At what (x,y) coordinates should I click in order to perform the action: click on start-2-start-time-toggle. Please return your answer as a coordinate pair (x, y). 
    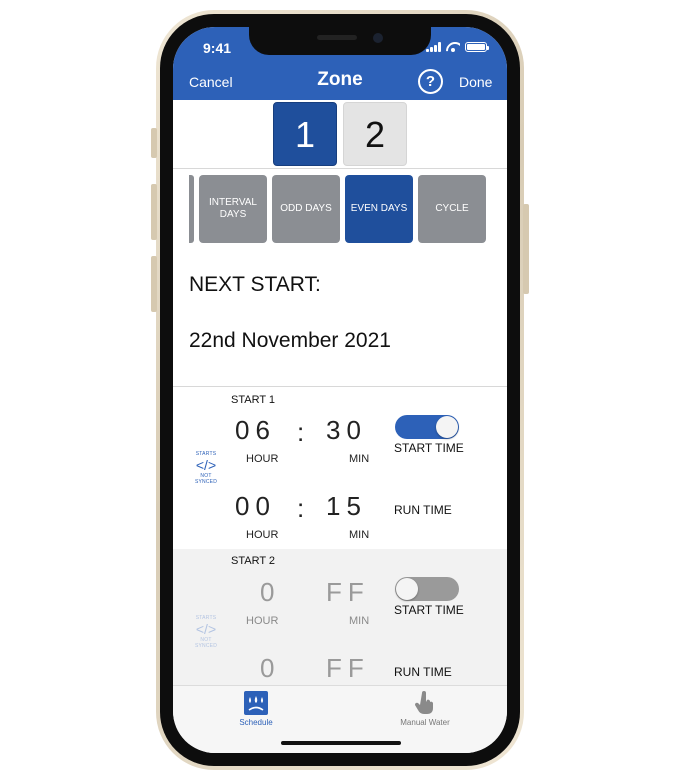
    Looking at the image, I should click on (427, 589).